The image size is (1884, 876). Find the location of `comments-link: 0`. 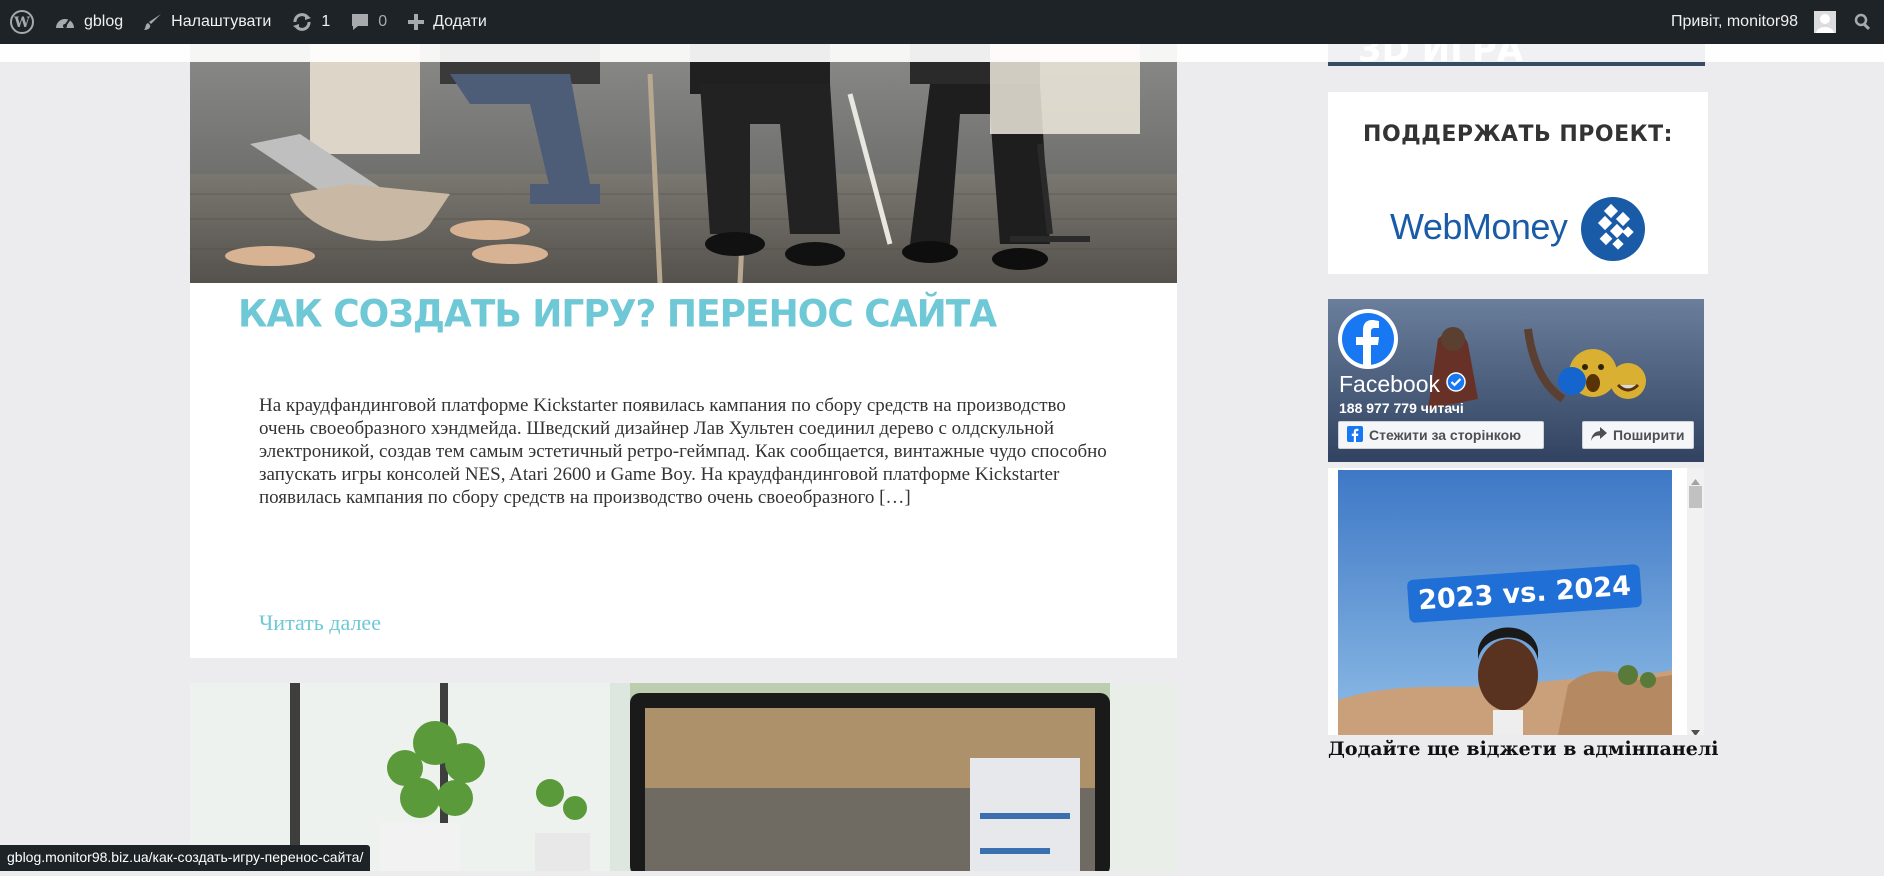

comments-link: 0 is located at coordinates (368, 22).